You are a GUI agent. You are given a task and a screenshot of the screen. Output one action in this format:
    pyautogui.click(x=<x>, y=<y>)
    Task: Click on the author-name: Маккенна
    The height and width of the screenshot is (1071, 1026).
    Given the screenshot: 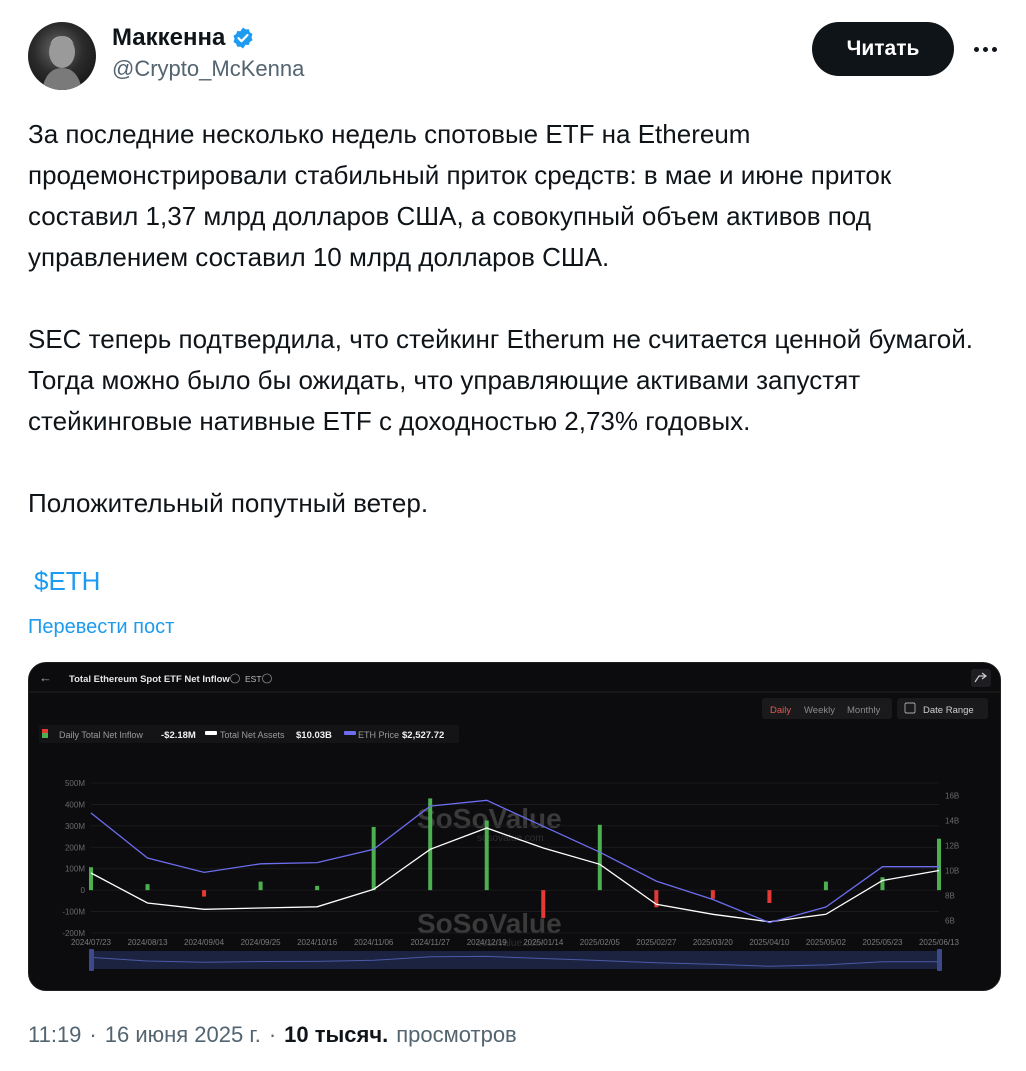 What is the action you would take?
    pyautogui.click(x=168, y=38)
    